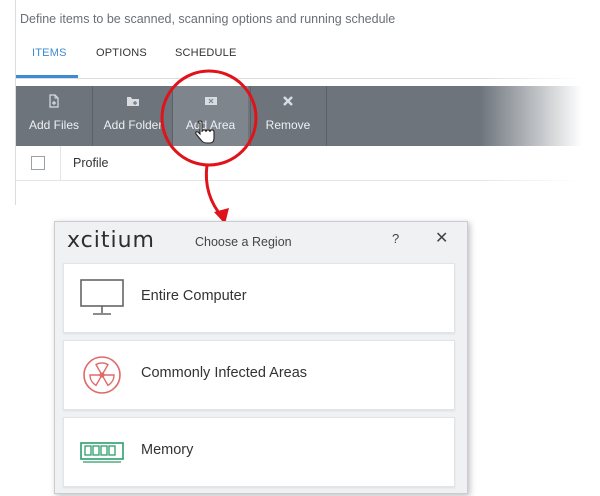 The width and height of the screenshot is (600, 496). What do you see at coordinates (210, 125) in the screenshot?
I see `add-area-label: Add Area` at bounding box center [210, 125].